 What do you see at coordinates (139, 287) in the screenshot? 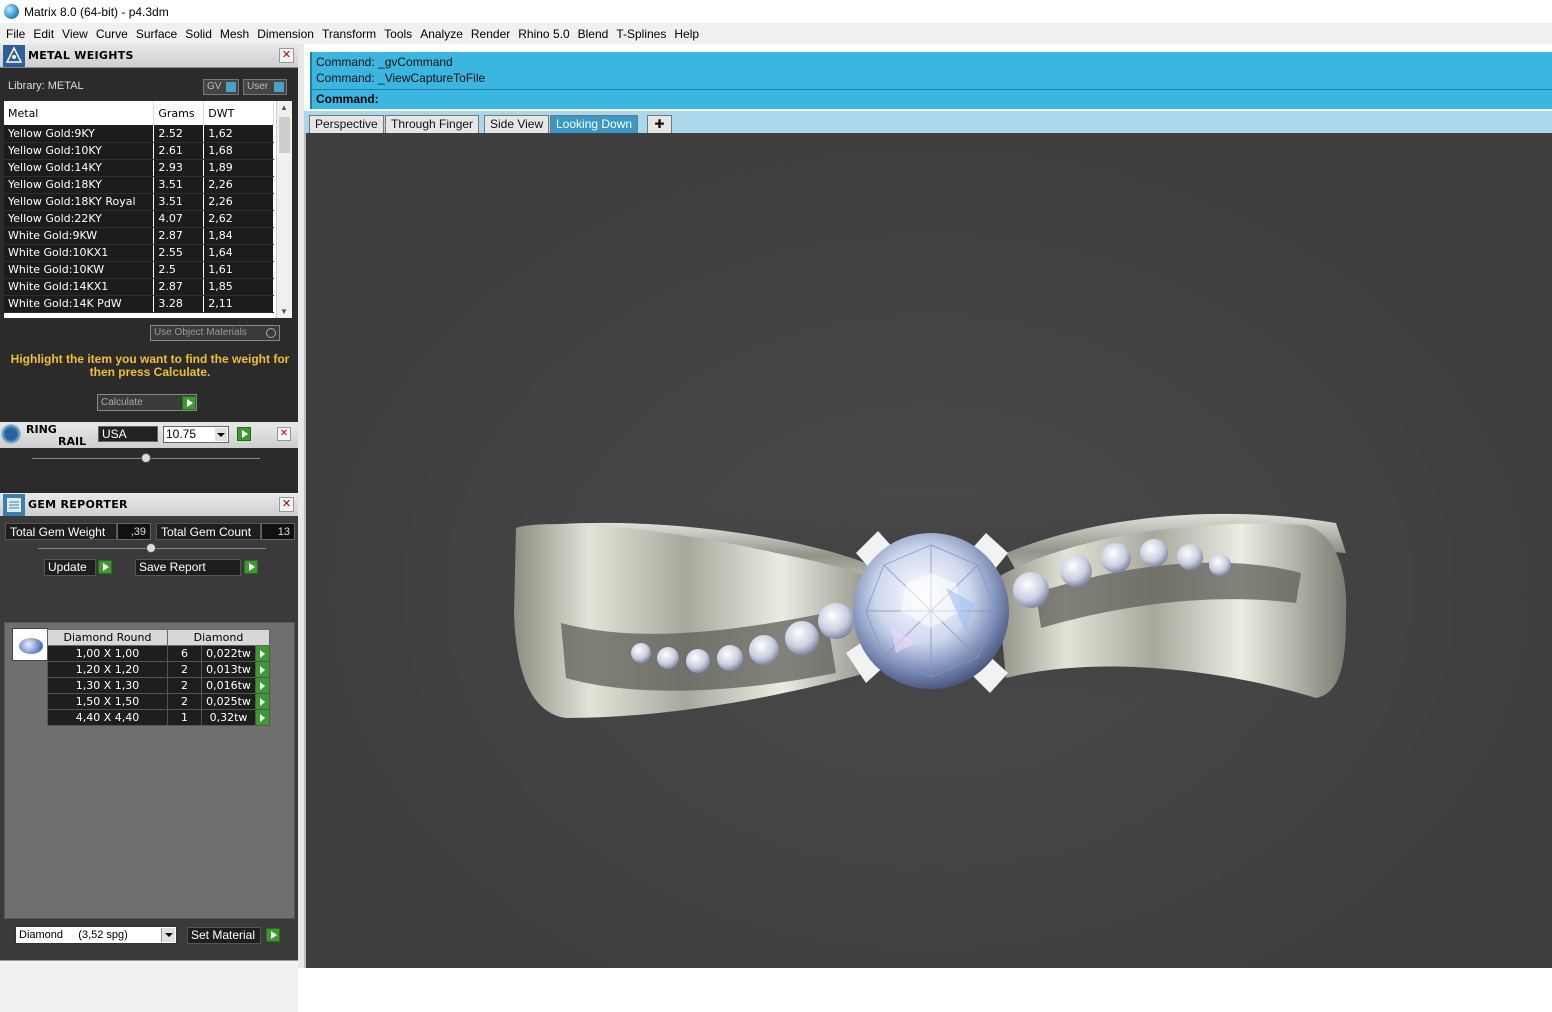
I see `table-row: White Gold:14KX1 2.87 1,85` at bounding box center [139, 287].